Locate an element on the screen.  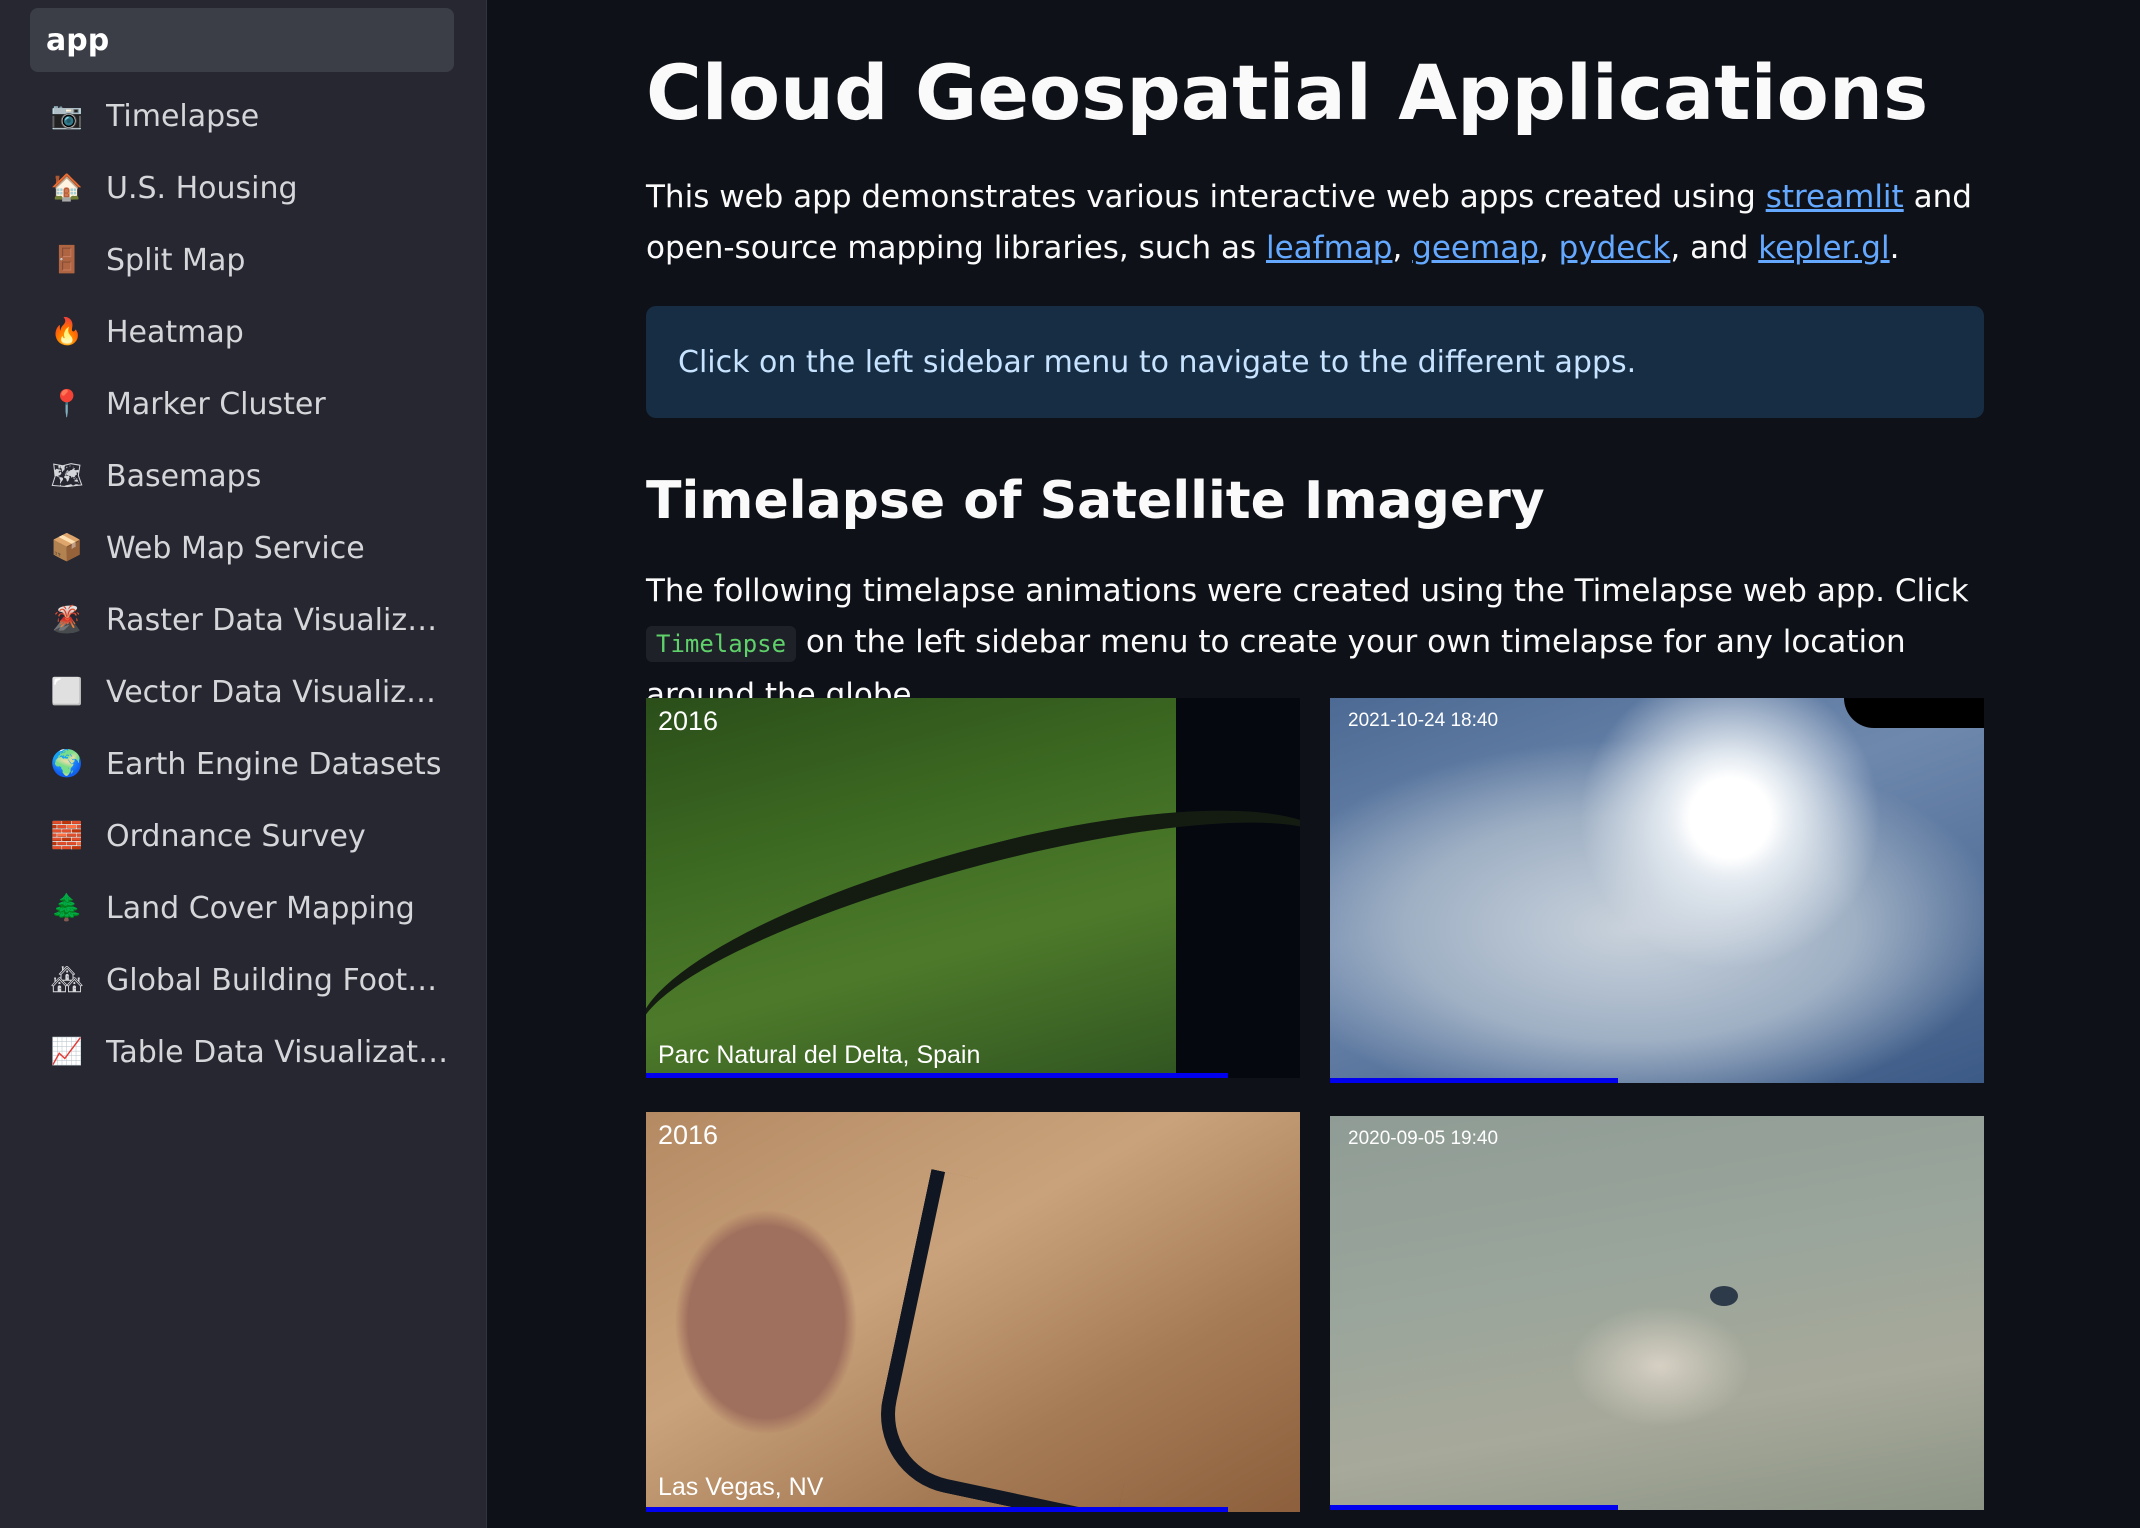
sidebar-item-web-map-service: 📦 Web Map Service is located at coordinates (242, 548).